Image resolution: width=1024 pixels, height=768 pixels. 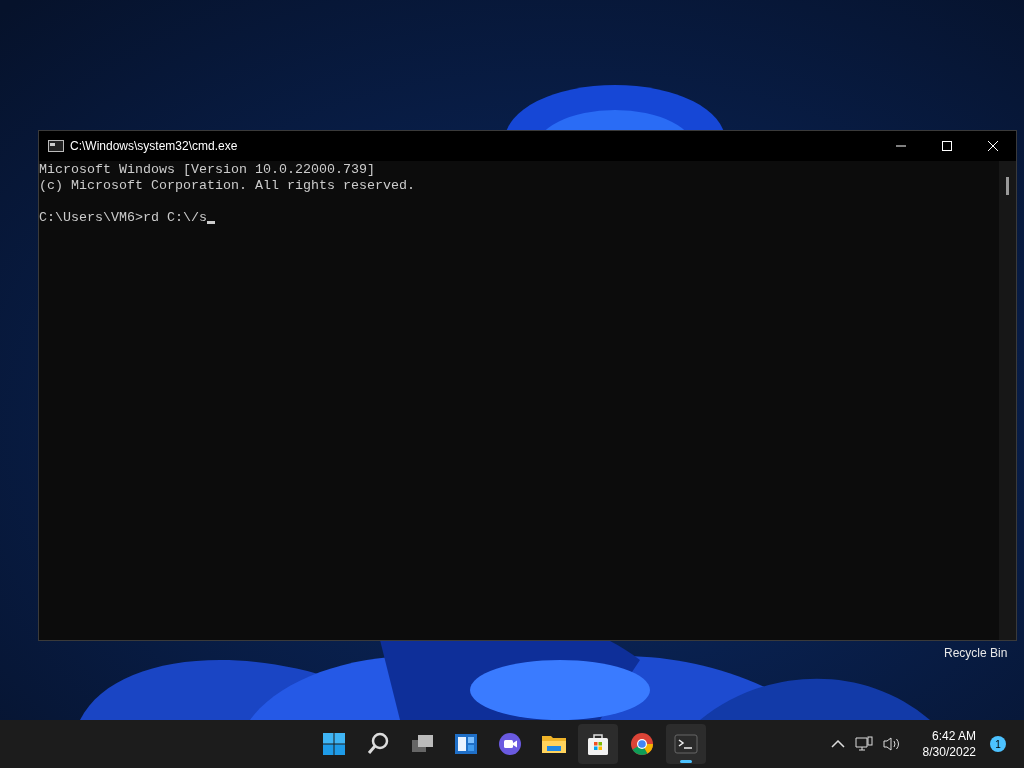 What do you see at coordinates (947, 146) in the screenshot?
I see `maximize-icon` at bounding box center [947, 146].